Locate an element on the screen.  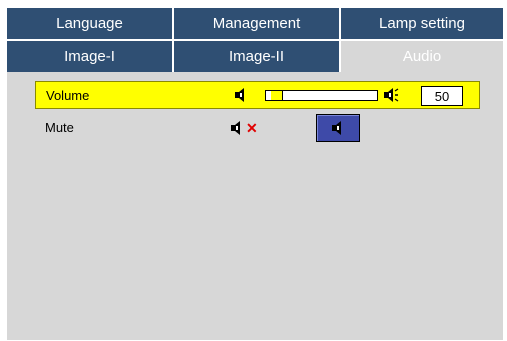
tab-label: Image-I is located at coordinates (89, 56).